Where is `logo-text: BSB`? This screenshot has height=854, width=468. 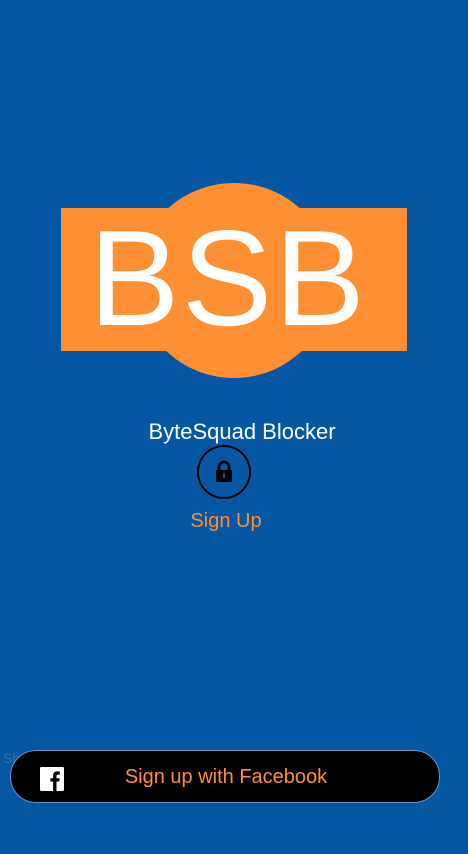
logo-text: BSB is located at coordinates (228, 278).